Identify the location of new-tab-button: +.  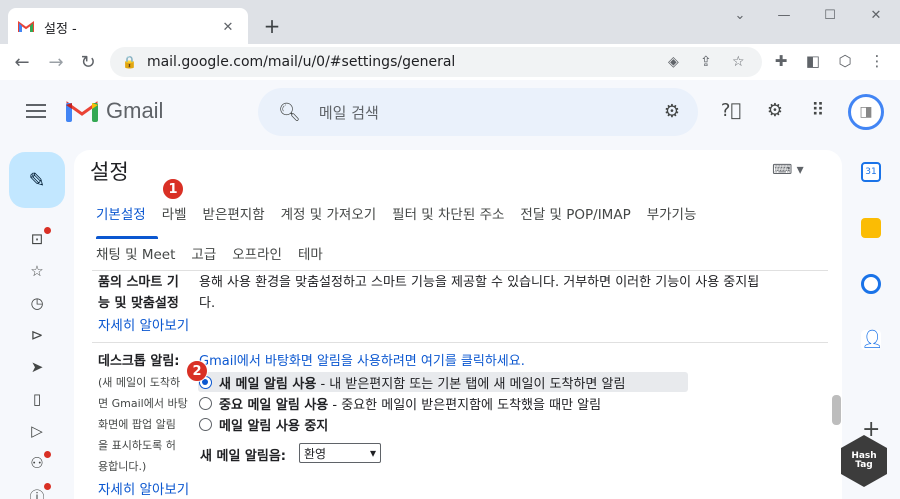
(272, 26).